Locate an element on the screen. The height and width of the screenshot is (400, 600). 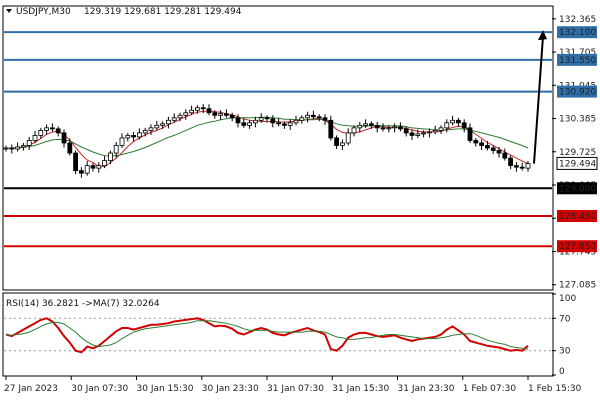
price-tick-label: 132.365 is located at coordinates (577, 20).